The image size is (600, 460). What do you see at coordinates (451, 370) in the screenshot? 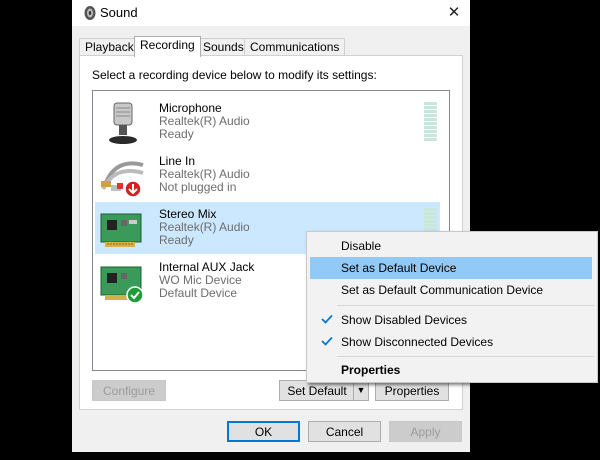
I see `menu-item-properties: Properties` at bounding box center [451, 370].